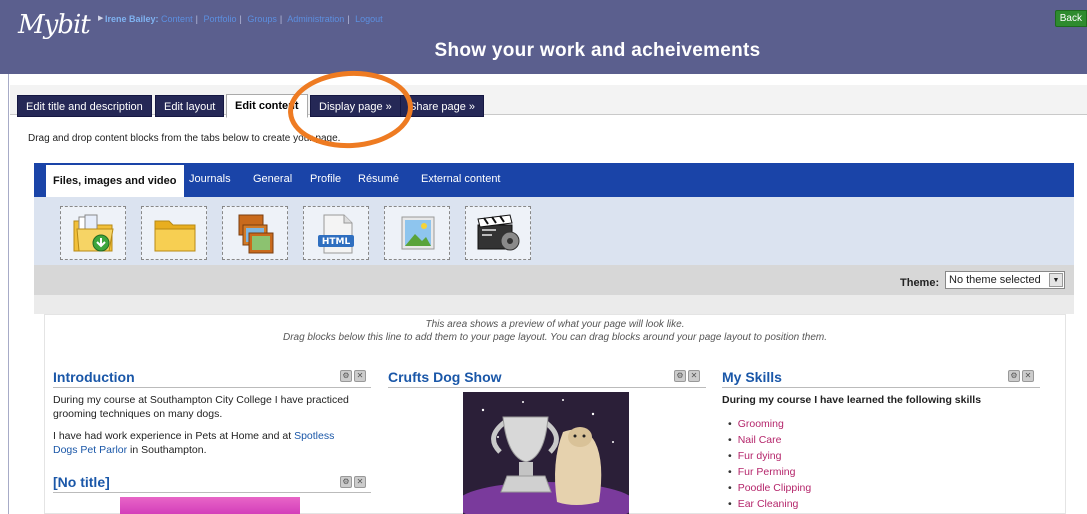 Image resolution: width=1087 pixels, height=514 pixels. I want to click on file-download-folder-icon, so click(93, 233).